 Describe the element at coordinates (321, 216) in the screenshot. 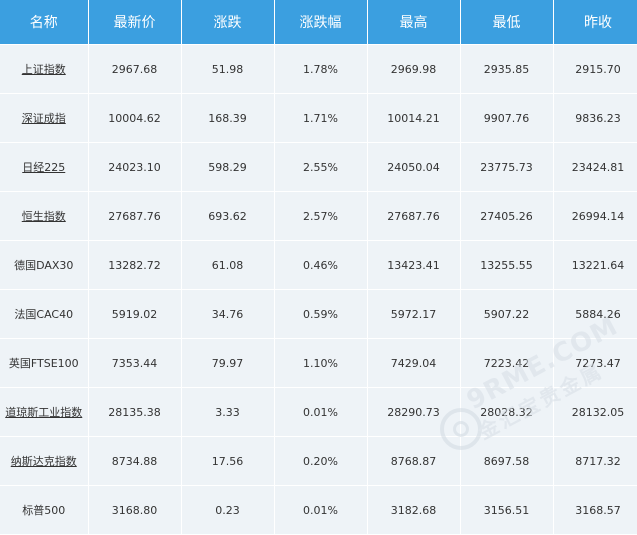

I see `change-pct-cell: 2.57%` at that location.